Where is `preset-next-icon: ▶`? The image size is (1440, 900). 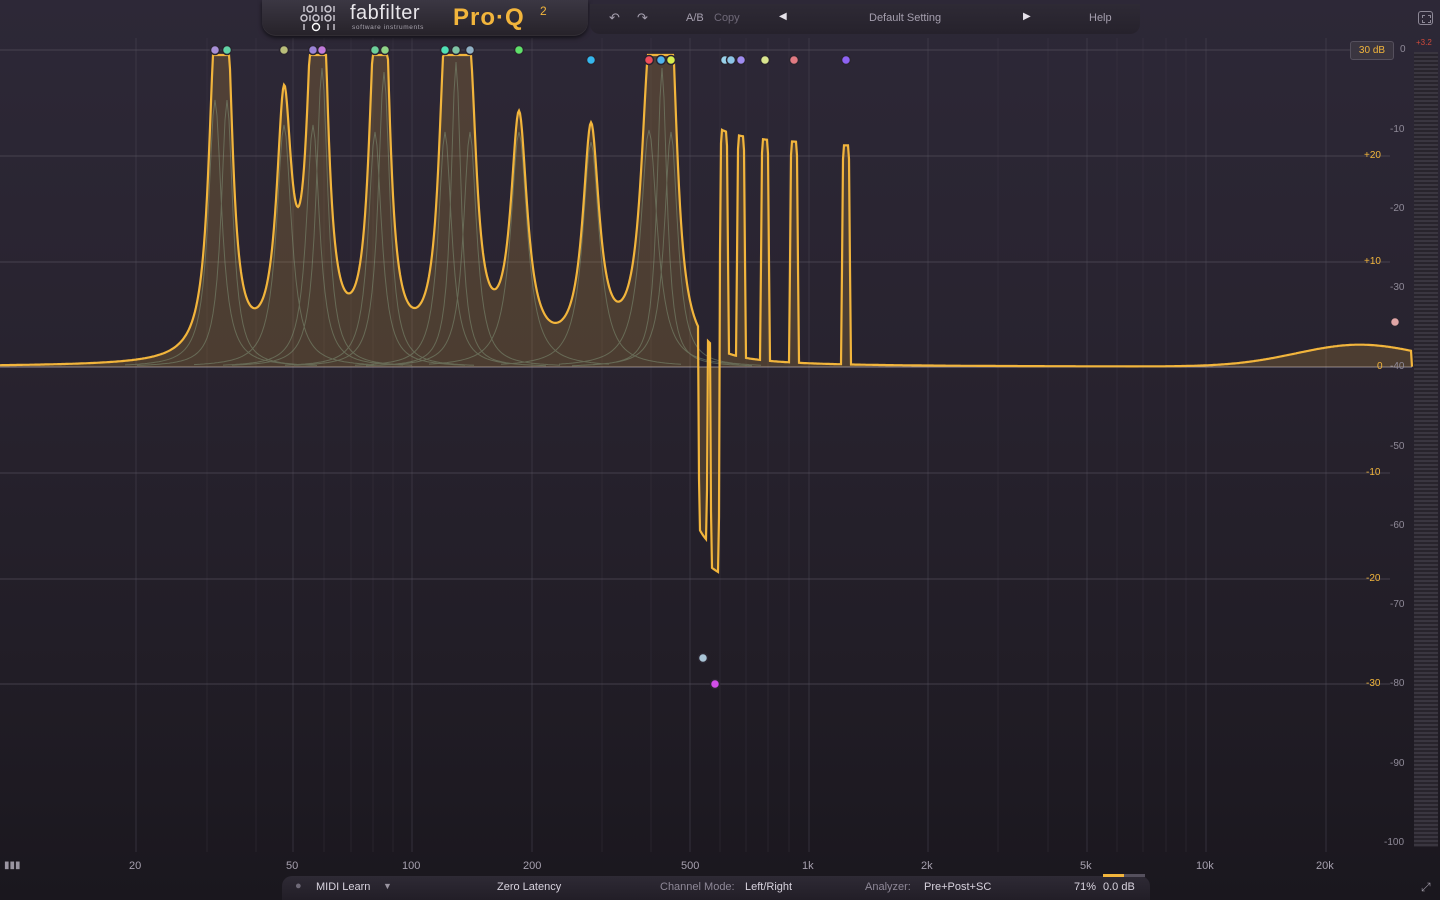 preset-next-icon: ▶ is located at coordinates (1027, 16).